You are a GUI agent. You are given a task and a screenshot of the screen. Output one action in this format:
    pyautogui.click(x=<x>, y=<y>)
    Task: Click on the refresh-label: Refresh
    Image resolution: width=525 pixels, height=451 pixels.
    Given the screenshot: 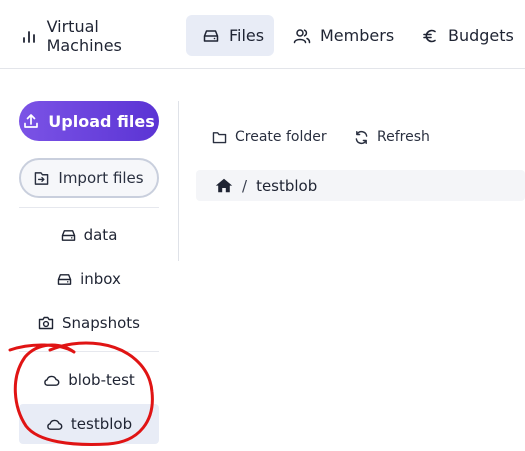 What is the action you would take?
    pyautogui.click(x=403, y=137)
    